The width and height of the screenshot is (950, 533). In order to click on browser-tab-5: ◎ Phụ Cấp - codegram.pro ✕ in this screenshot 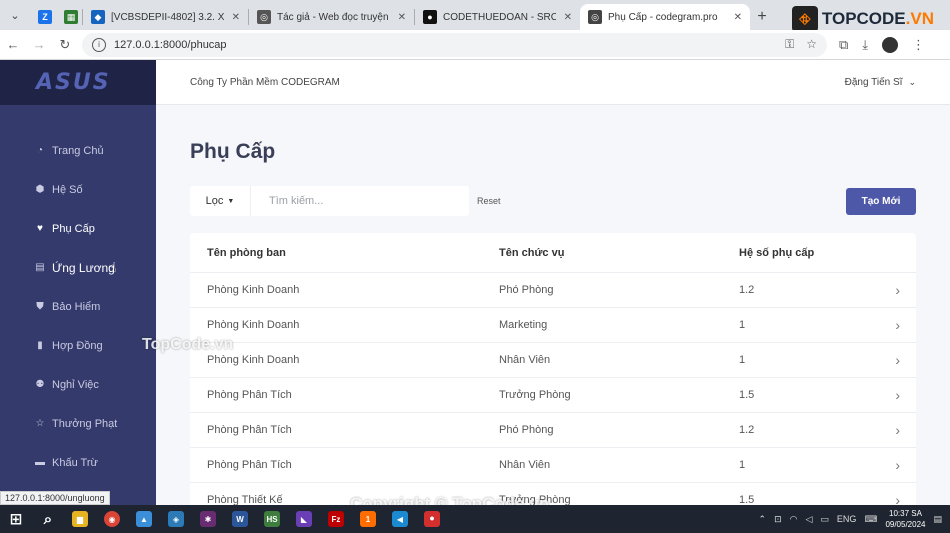, I will do `click(665, 17)`.